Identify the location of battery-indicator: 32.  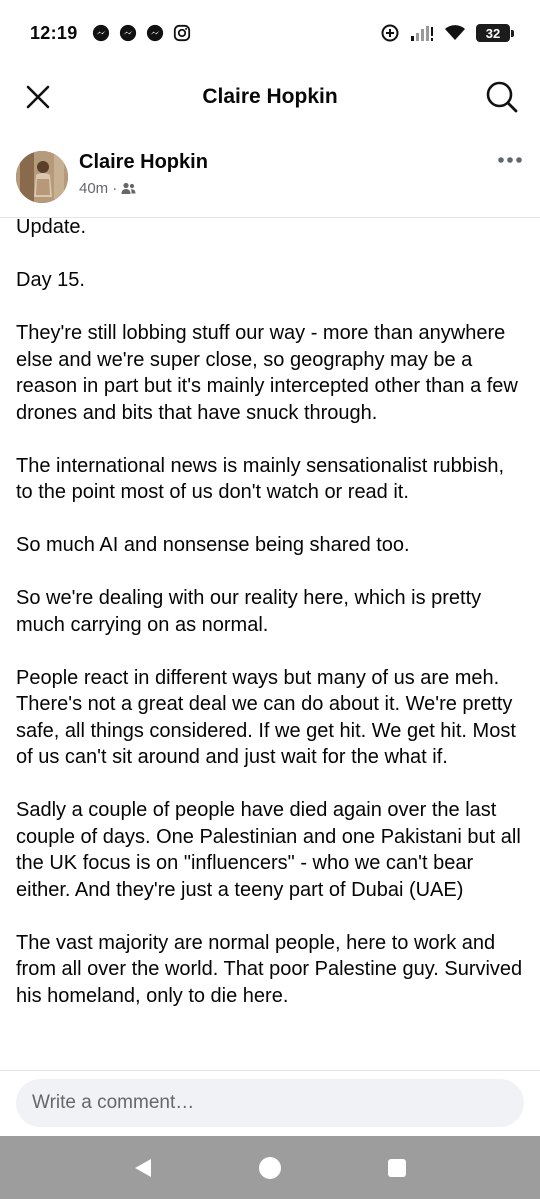
(495, 33).